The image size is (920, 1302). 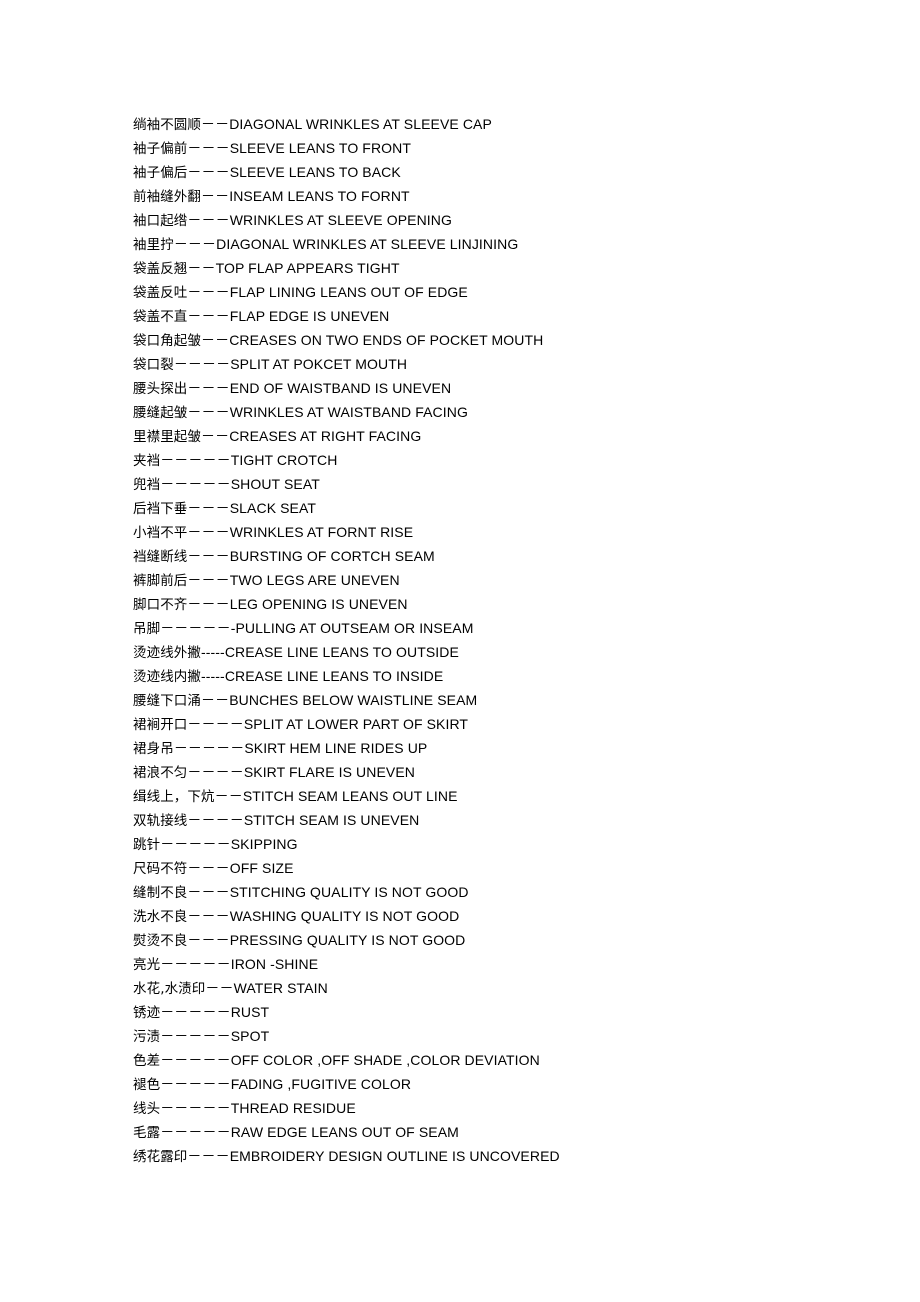 What do you see at coordinates (147, 1013) in the screenshot?
I see `entry-term-chinese: 锈迹` at bounding box center [147, 1013].